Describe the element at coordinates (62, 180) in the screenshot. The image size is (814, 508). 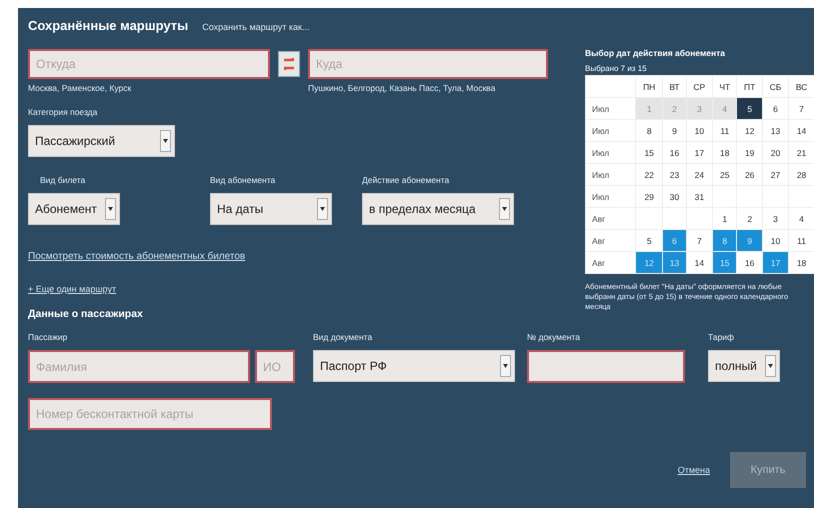
I see `field-label: Вид билета` at that location.